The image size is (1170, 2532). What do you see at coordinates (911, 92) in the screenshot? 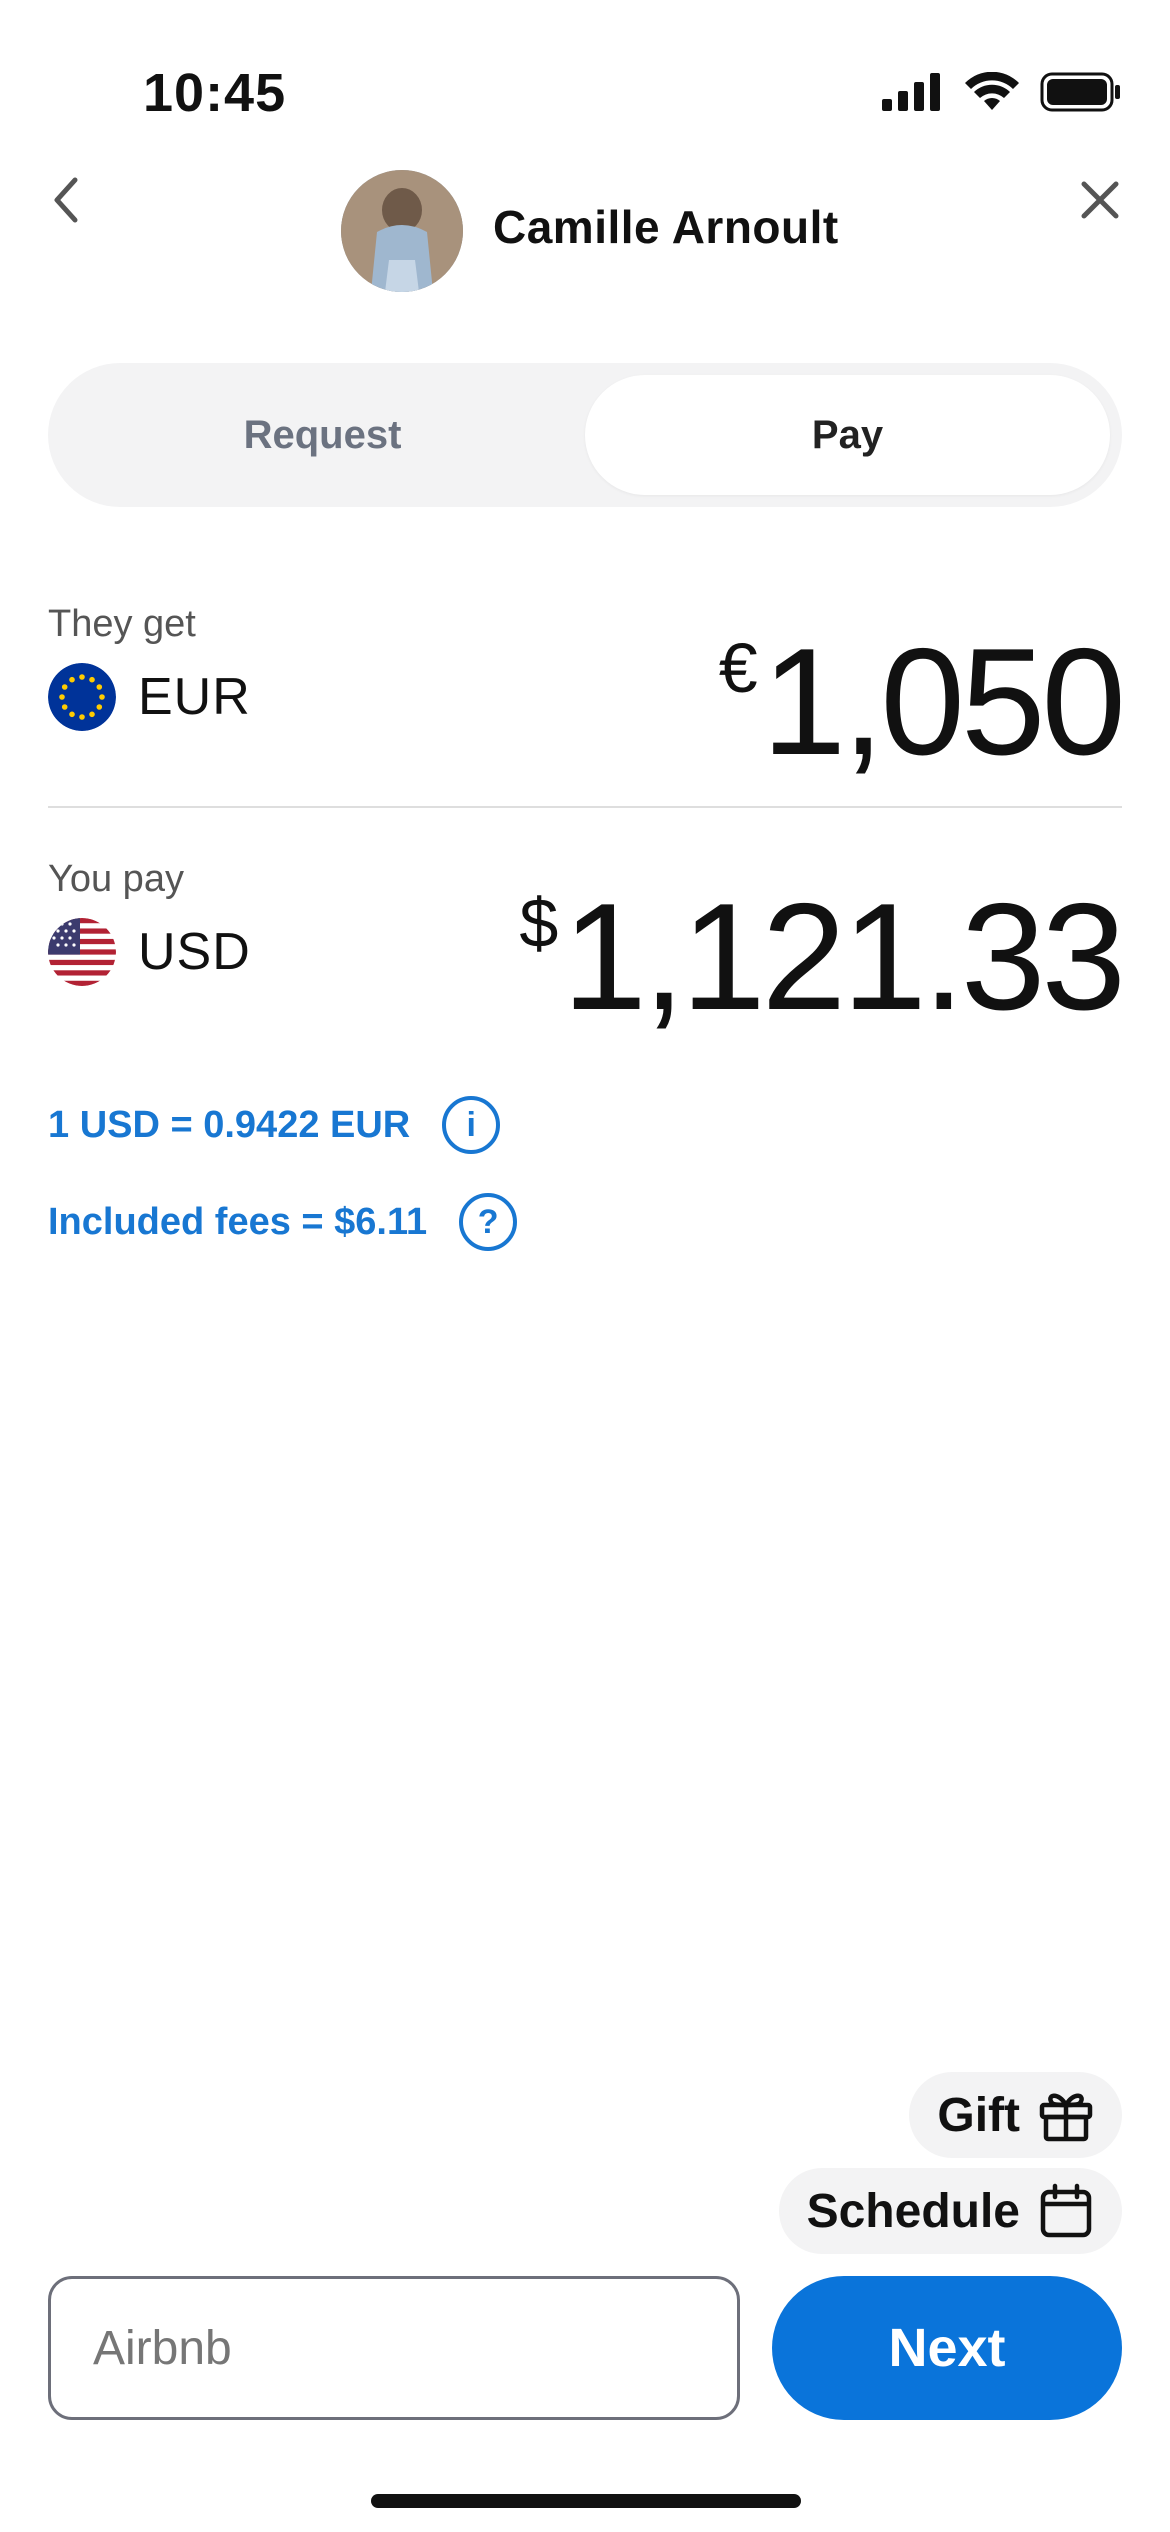
I see `signal-icon` at bounding box center [911, 92].